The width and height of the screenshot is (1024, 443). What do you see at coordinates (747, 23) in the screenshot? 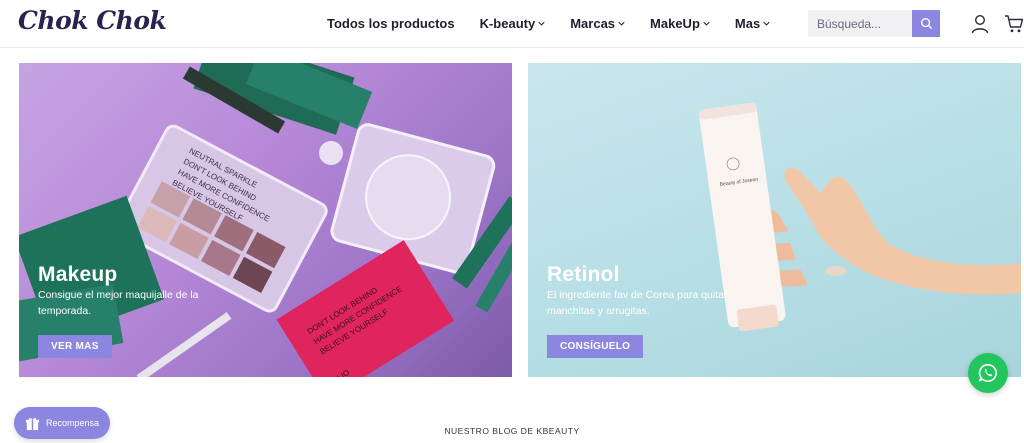
I see `nav-item-label: Mas` at bounding box center [747, 23].